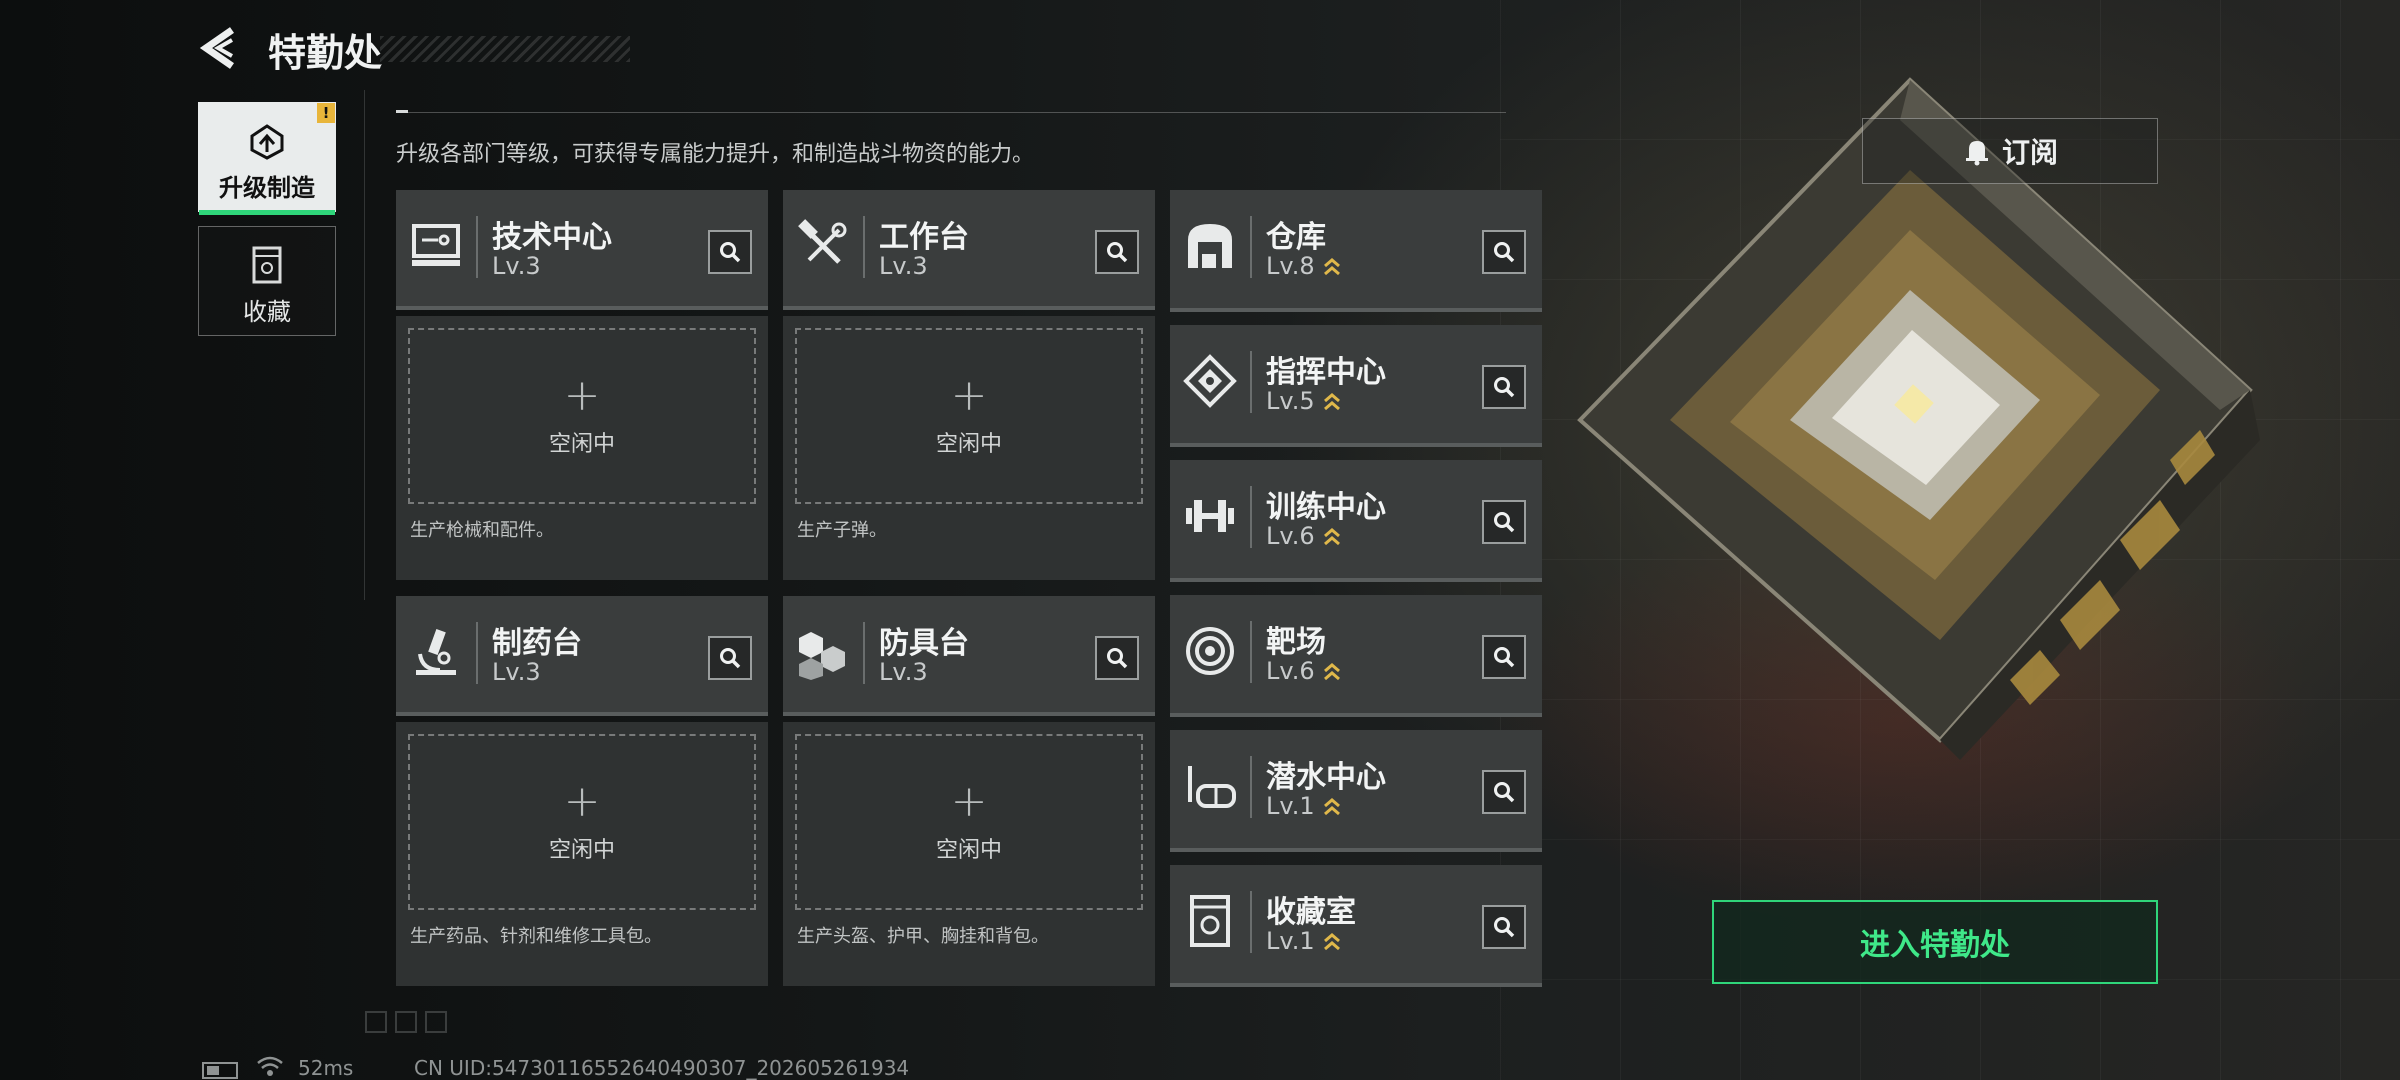 The image size is (2400, 1080). I want to click on alert-badge: !, so click(326, 113).